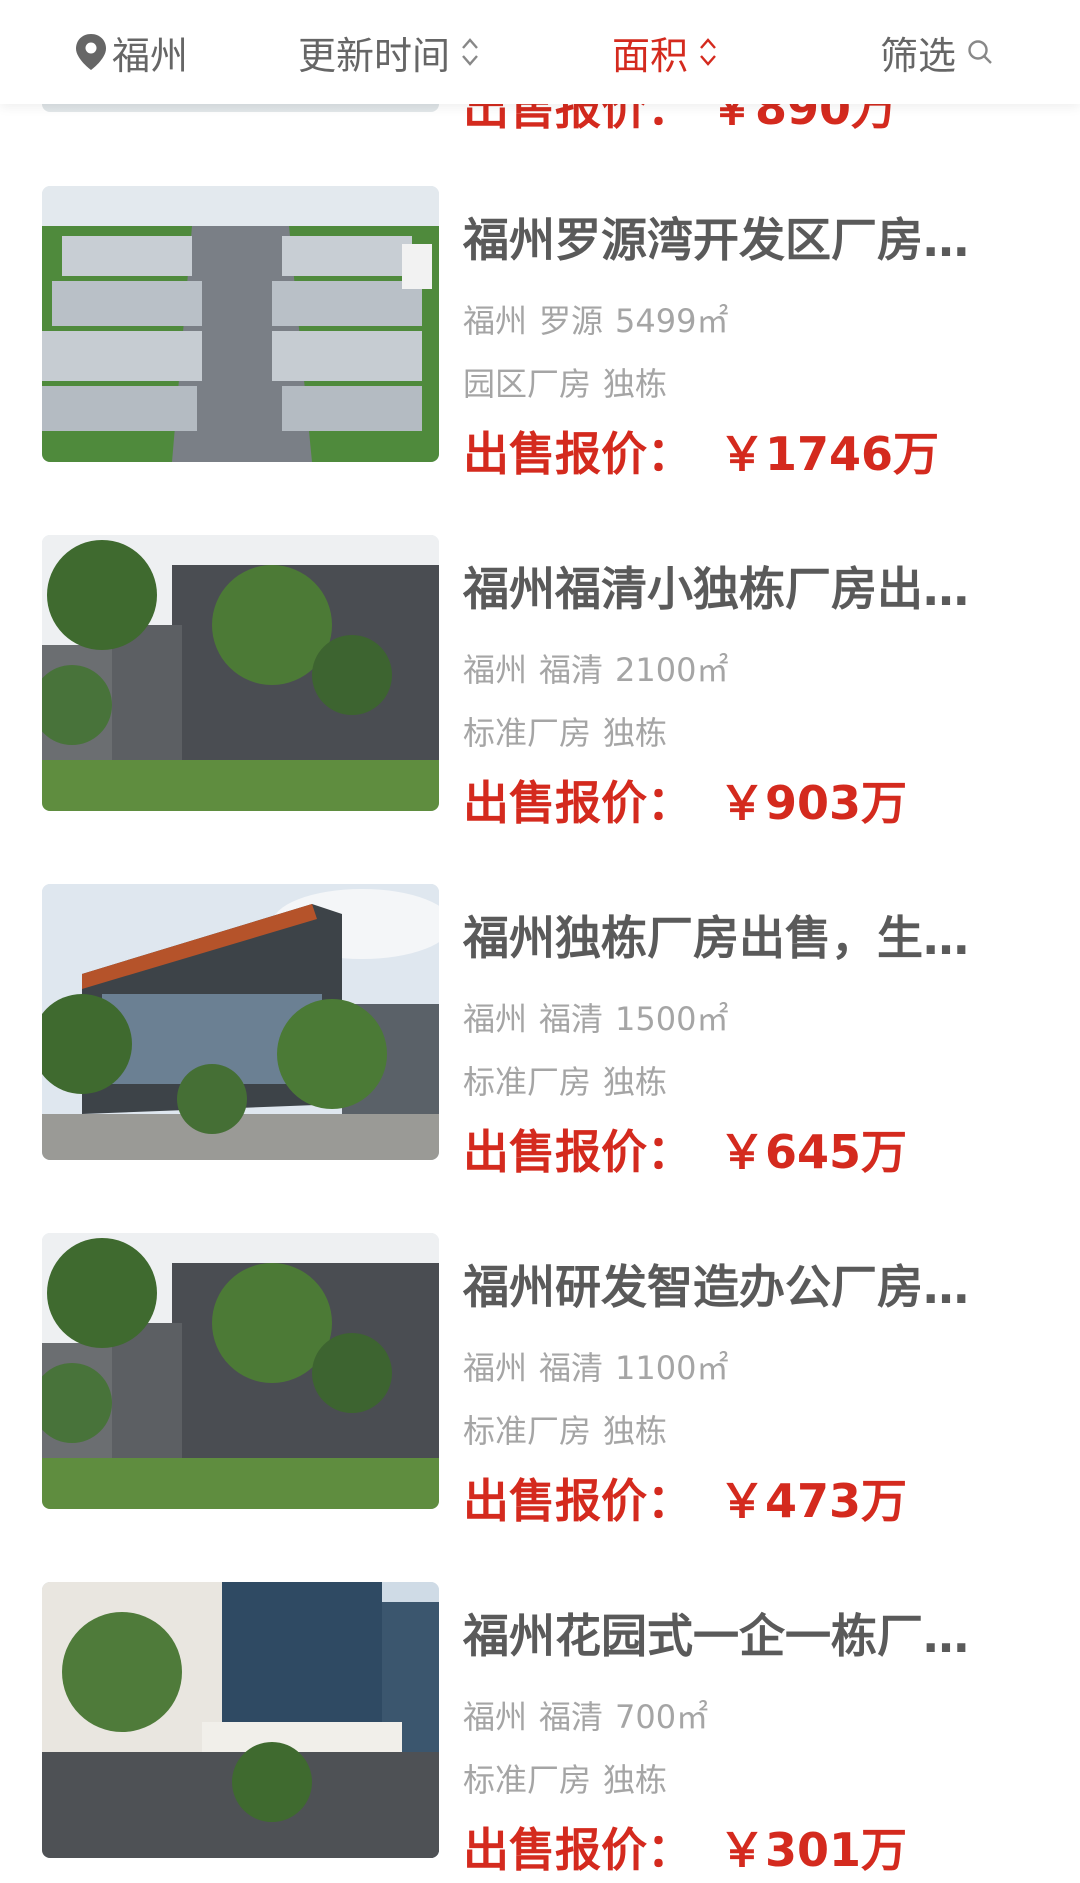  Describe the element at coordinates (701, 451) in the screenshot. I see `listing-price: 出售报价： ￥1746万` at that location.